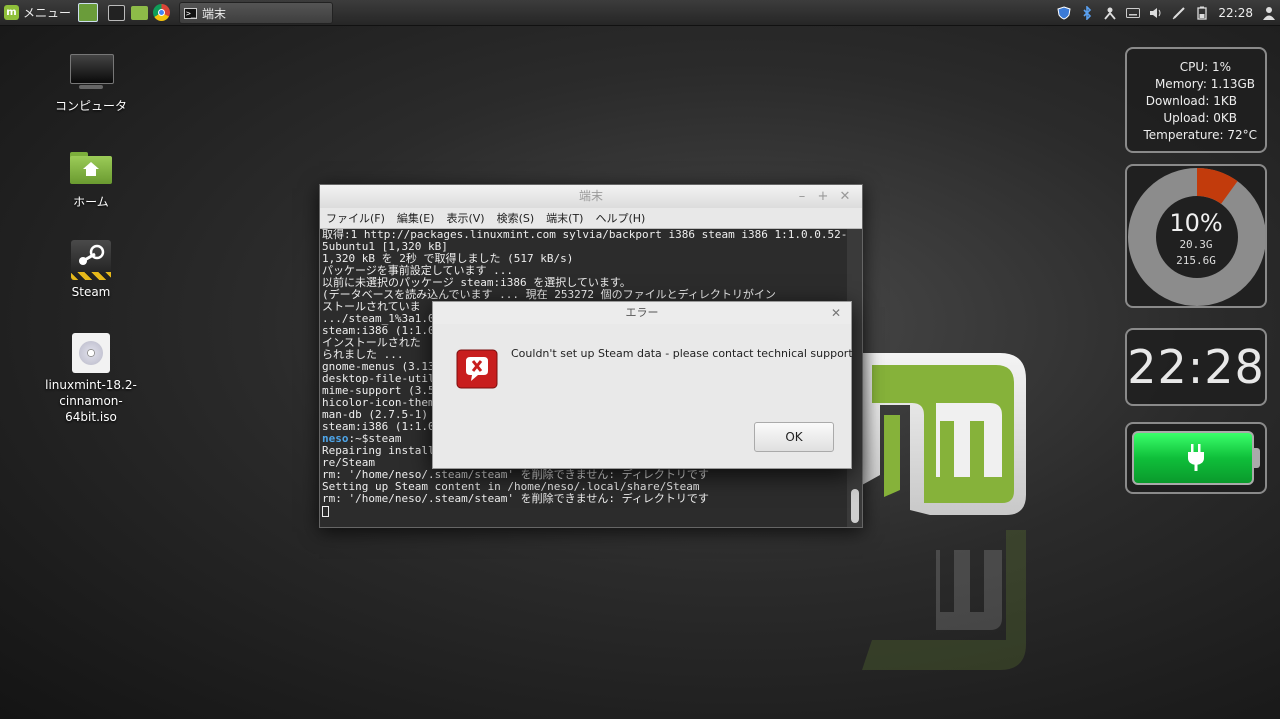 This screenshot has width=1280, height=719. What do you see at coordinates (477, 369) in the screenshot?
I see `error-icon` at bounding box center [477, 369].